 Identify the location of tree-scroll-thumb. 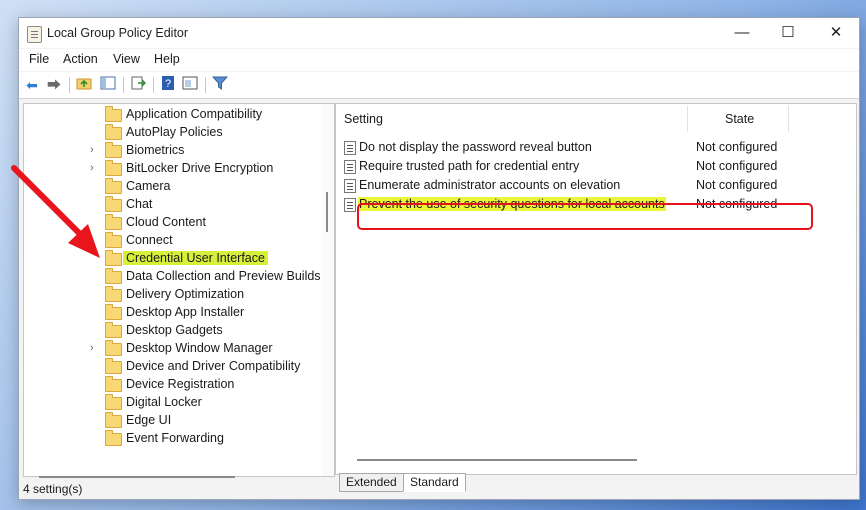
(327, 212).